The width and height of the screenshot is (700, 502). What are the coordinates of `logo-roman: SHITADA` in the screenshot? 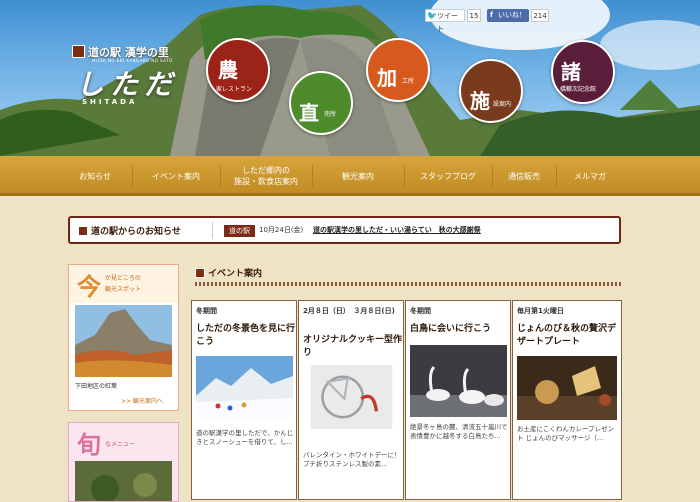 It's located at (110, 102).